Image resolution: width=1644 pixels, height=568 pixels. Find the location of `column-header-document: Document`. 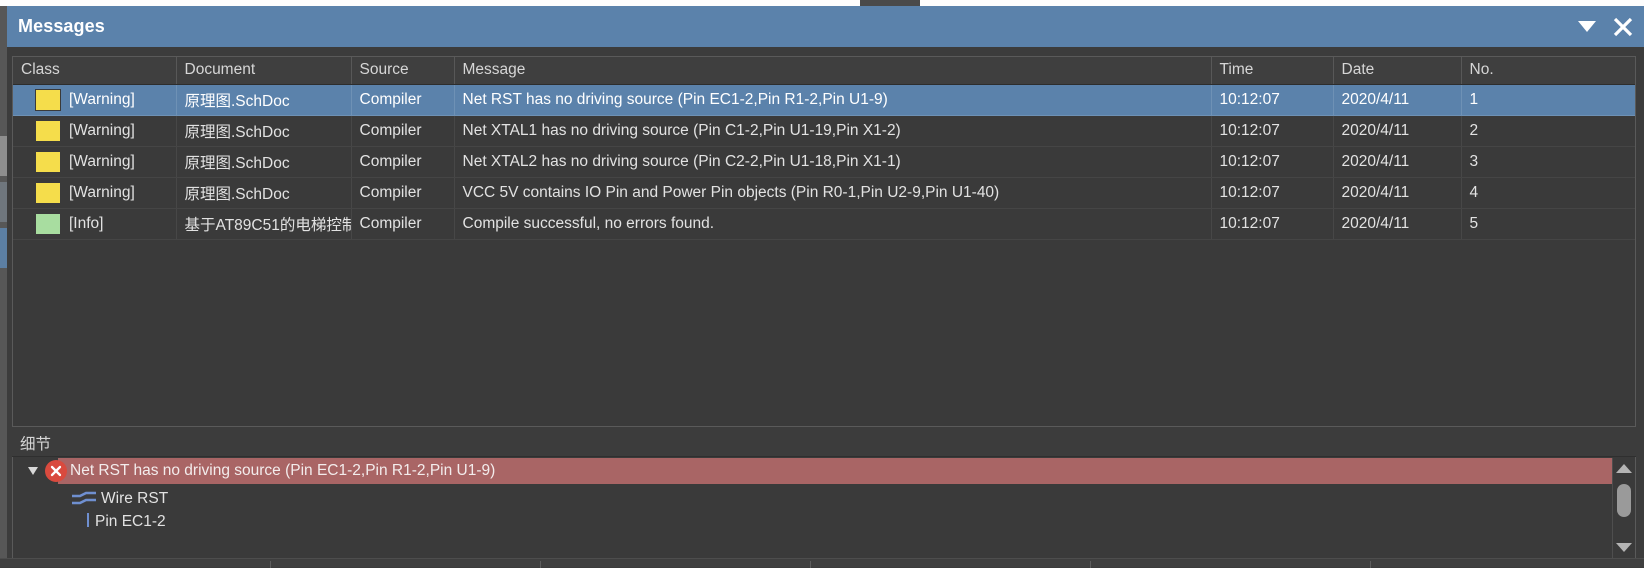

column-header-document: Document is located at coordinates (264, 71).